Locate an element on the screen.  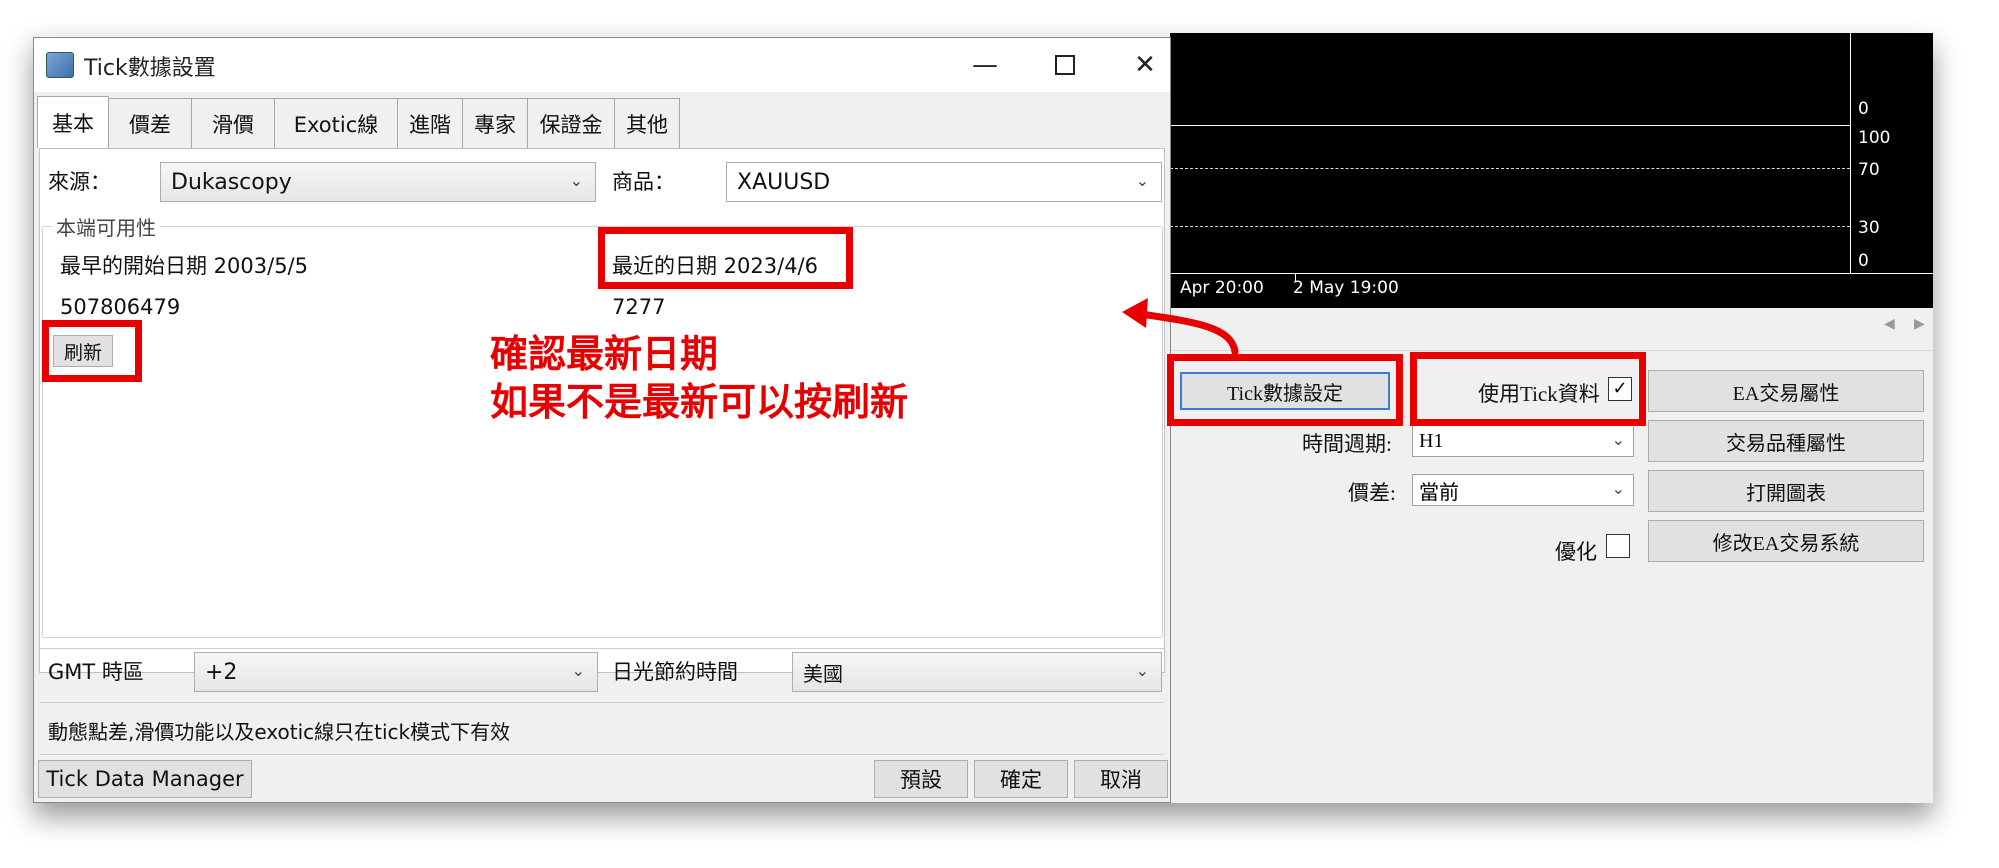
symbol-select: XAUUSD ⌄ is located at coordinates (944, 182).